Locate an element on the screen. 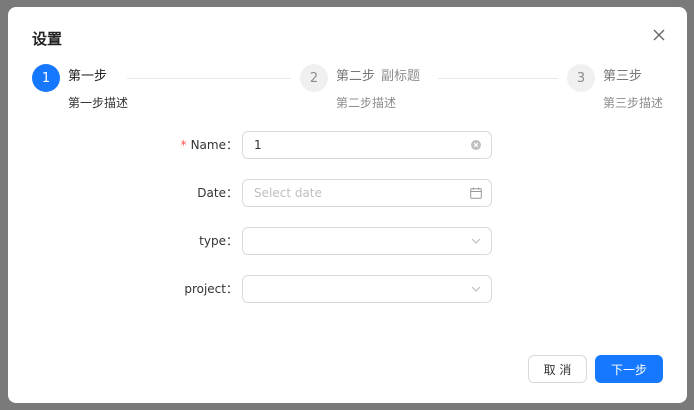 The image size is (694, 410). name-label-colon: ： is located at coordinates (231, 145).